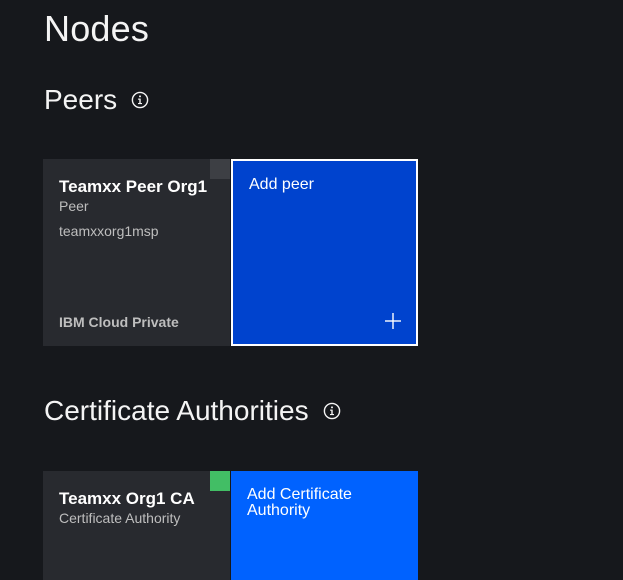 The image size is (623, 580). I want to click on add-ca-label: Add Certificate Authority, so click(299, 502).